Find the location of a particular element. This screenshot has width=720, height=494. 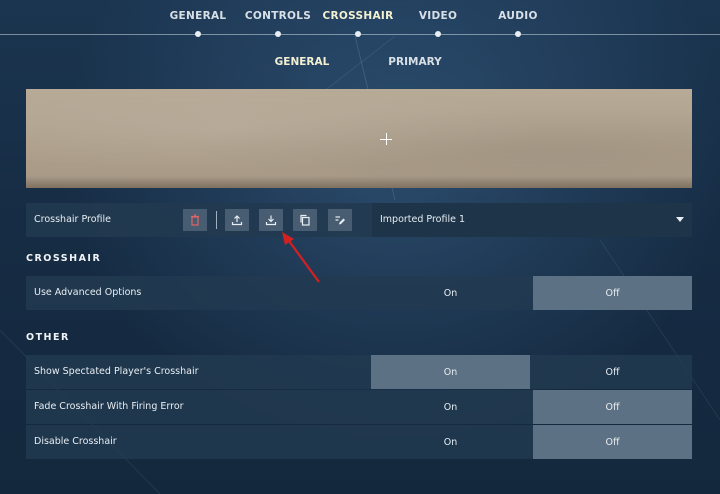

crosshair-profile-label: Crosshair Profile is located at coordinates (72, 219).